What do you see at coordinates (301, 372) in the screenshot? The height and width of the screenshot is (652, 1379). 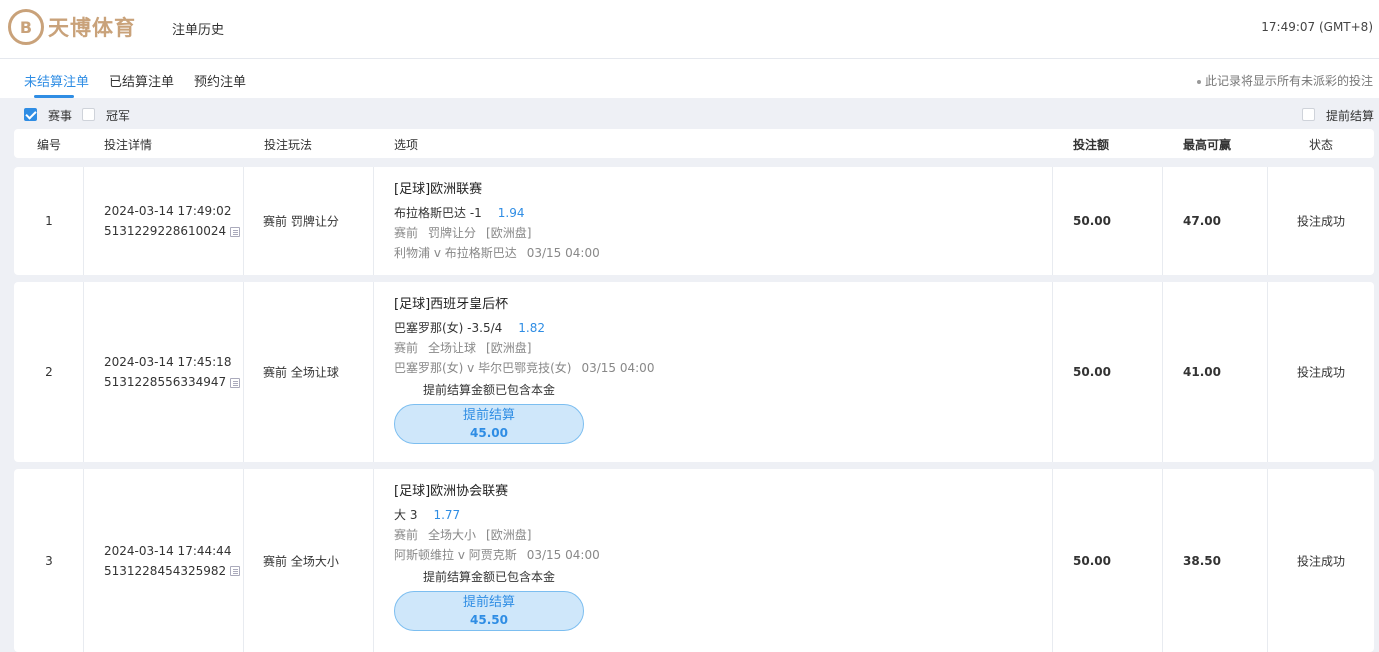 I see `bet-type: 赛前 全场让球` at bounding box center [301, 372].